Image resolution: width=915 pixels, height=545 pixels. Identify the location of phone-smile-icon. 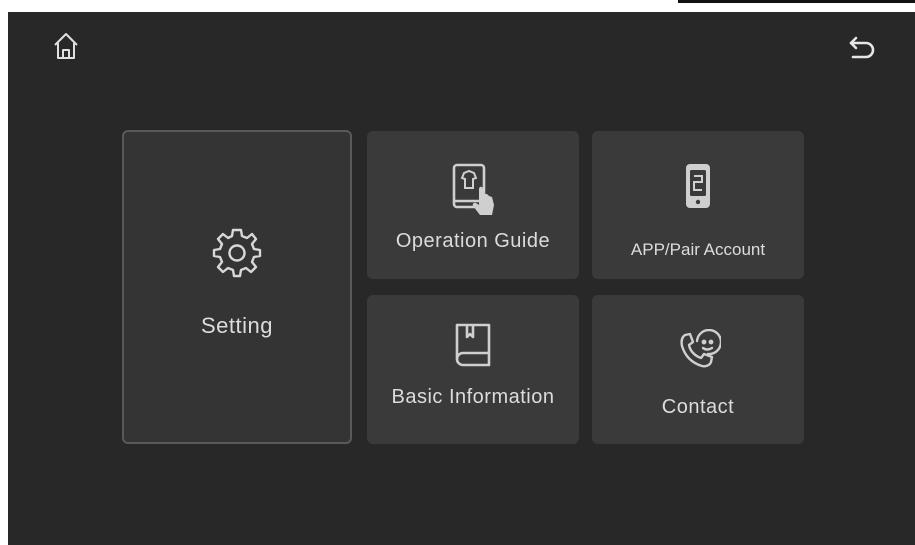
(700, 348).